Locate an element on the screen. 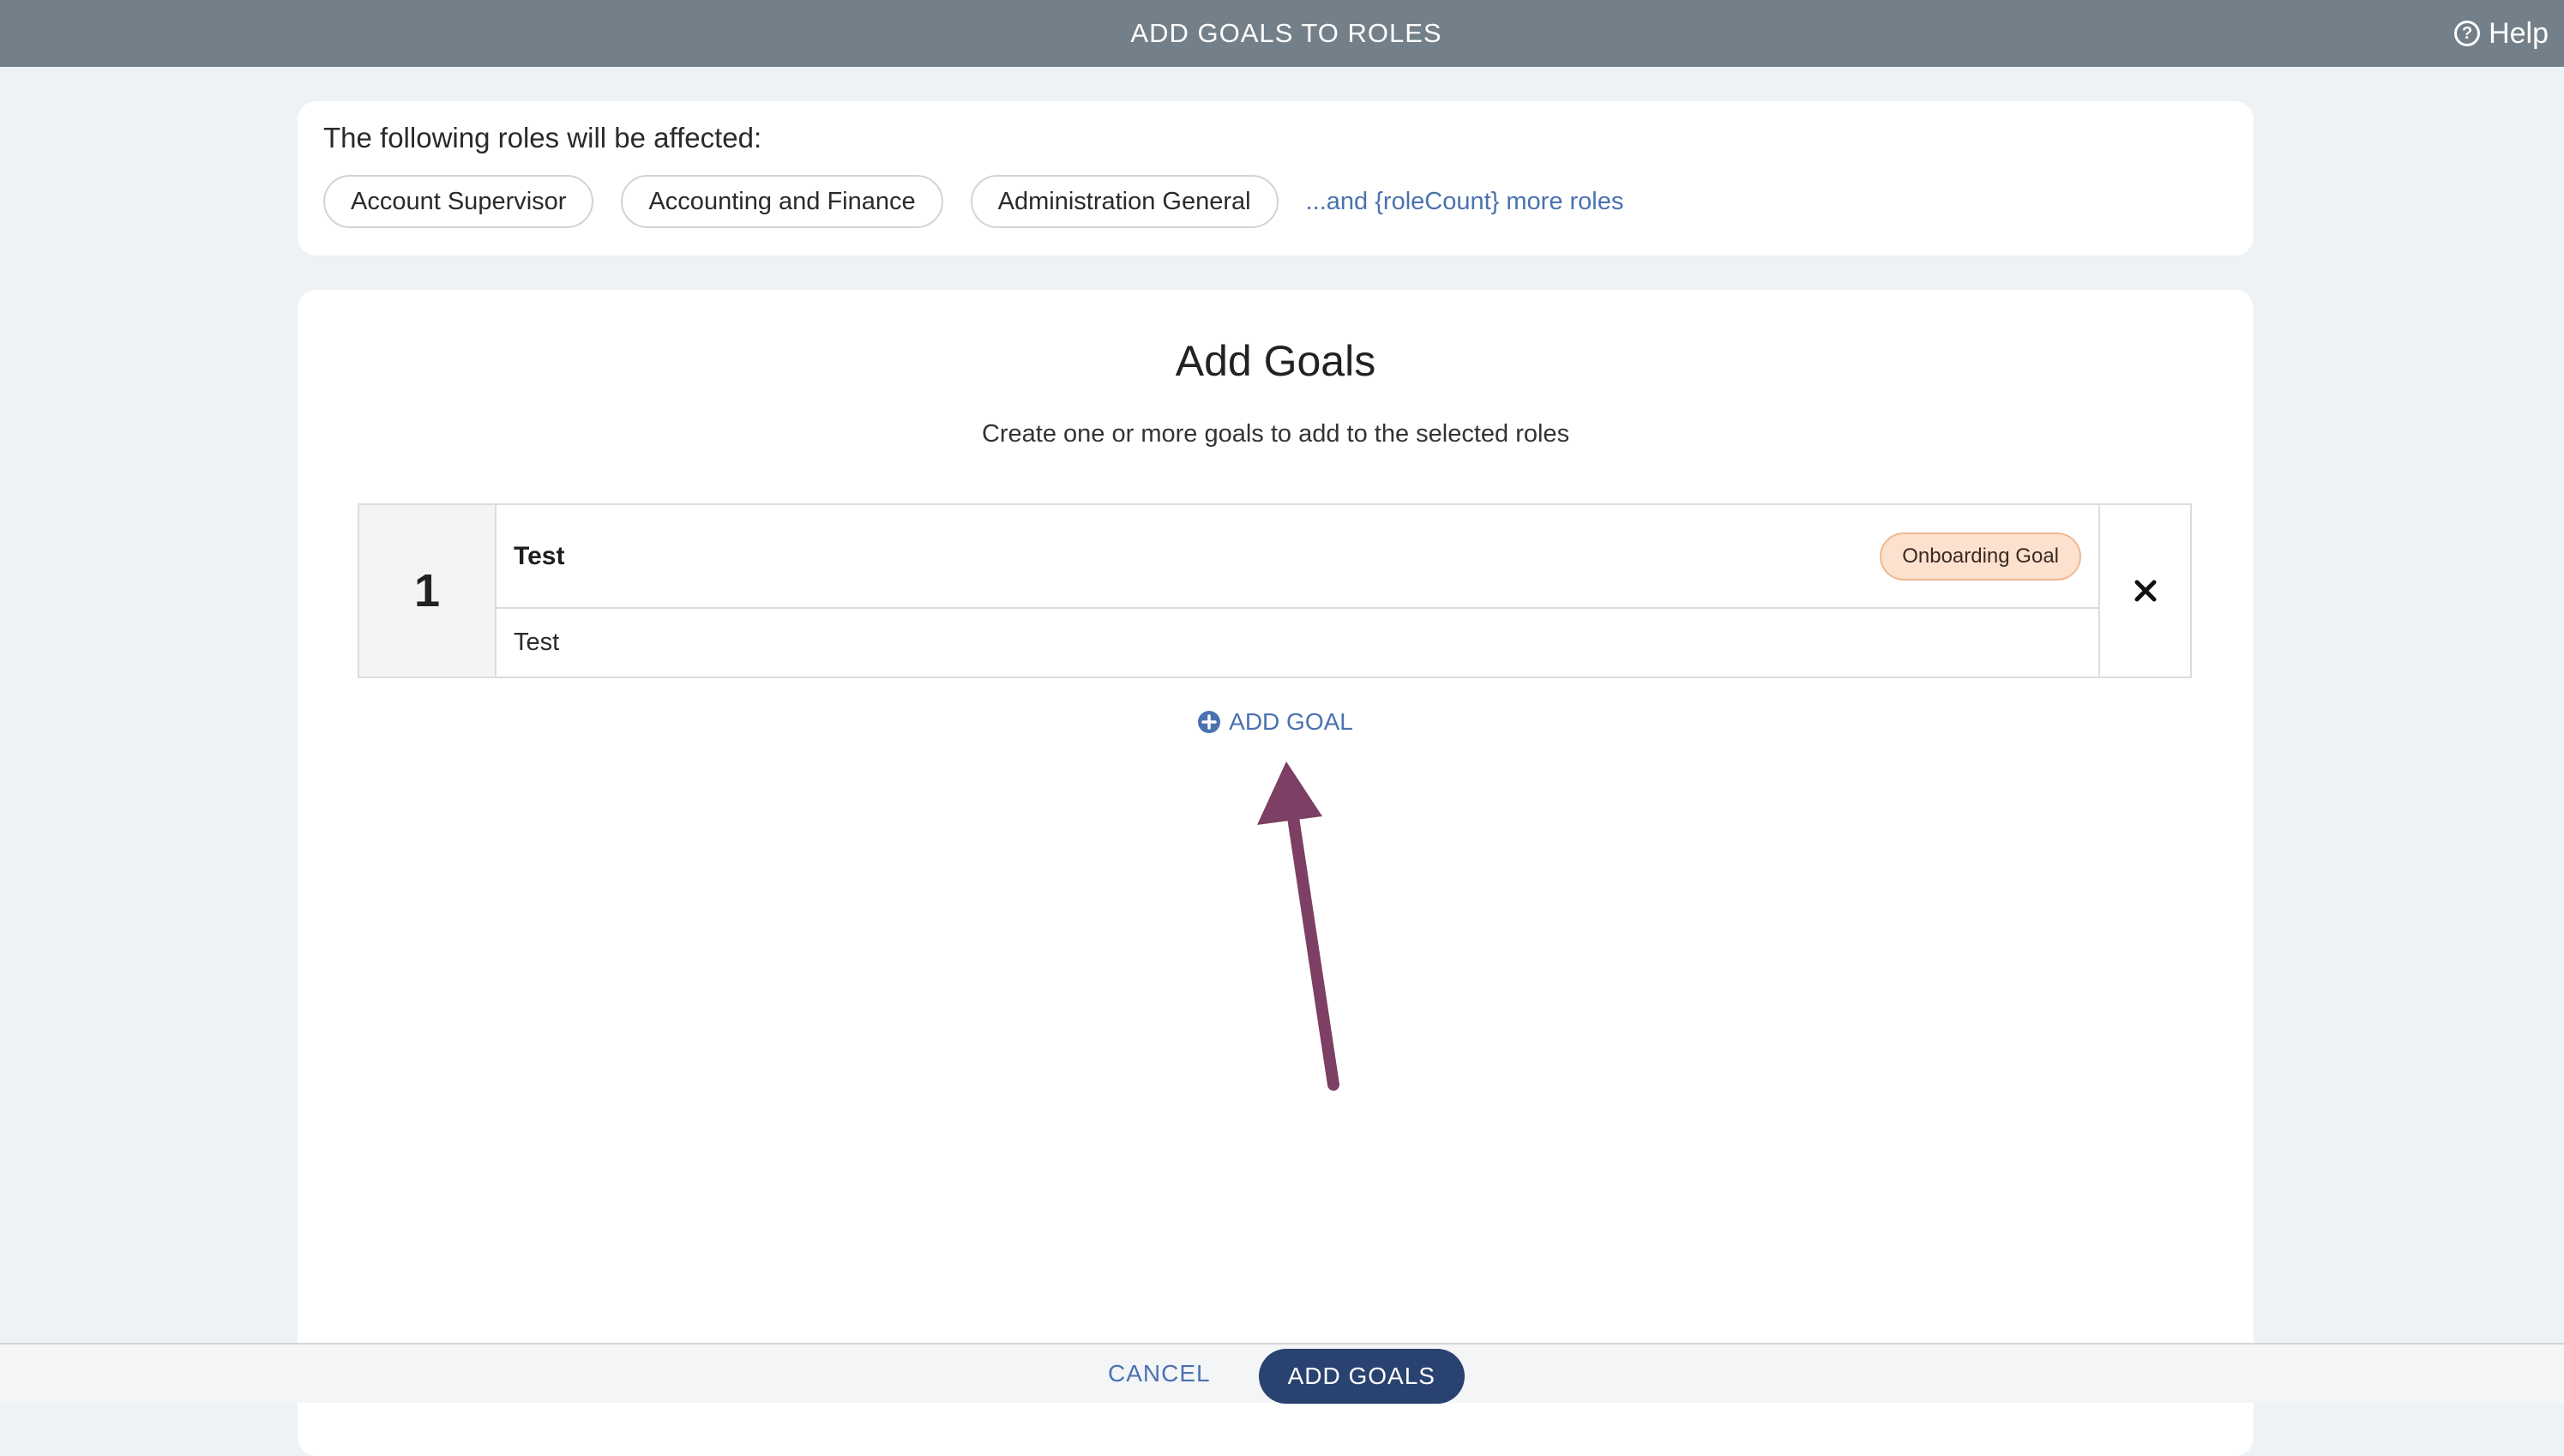  help-link: ? Help is located at coordinates (2501, 34).